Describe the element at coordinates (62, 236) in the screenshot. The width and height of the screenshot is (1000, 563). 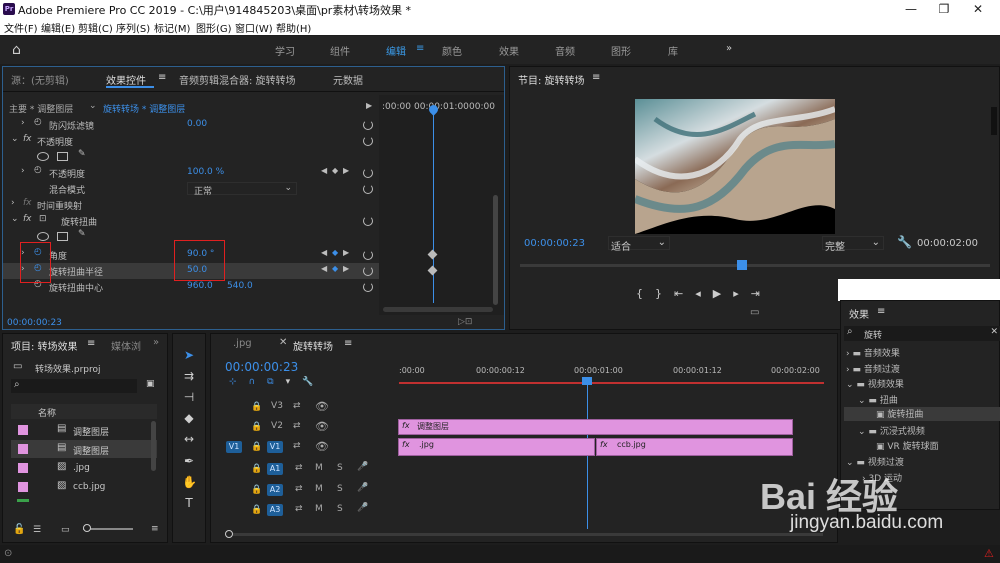
I see `rect-mask-icon` at that location.